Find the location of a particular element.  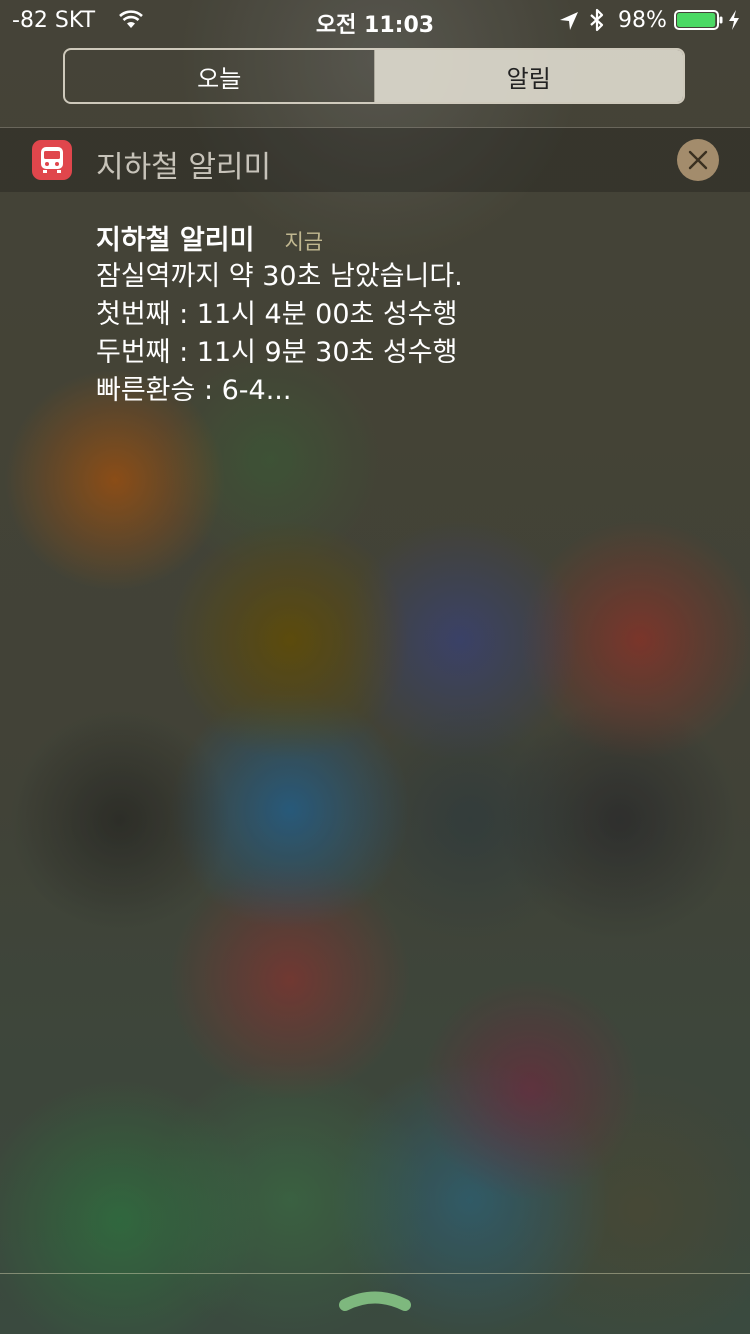

battery-icon is located at coordinates (698, 20).